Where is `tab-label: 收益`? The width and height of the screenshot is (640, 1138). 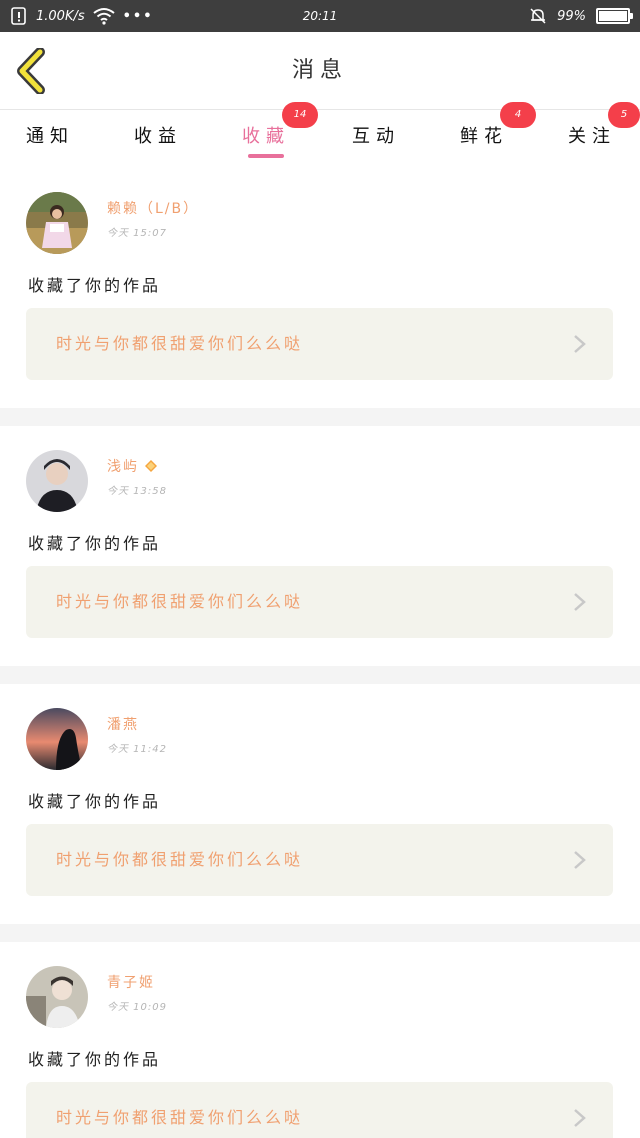
tab-label: 收益 is located at coordinates (158, 136).